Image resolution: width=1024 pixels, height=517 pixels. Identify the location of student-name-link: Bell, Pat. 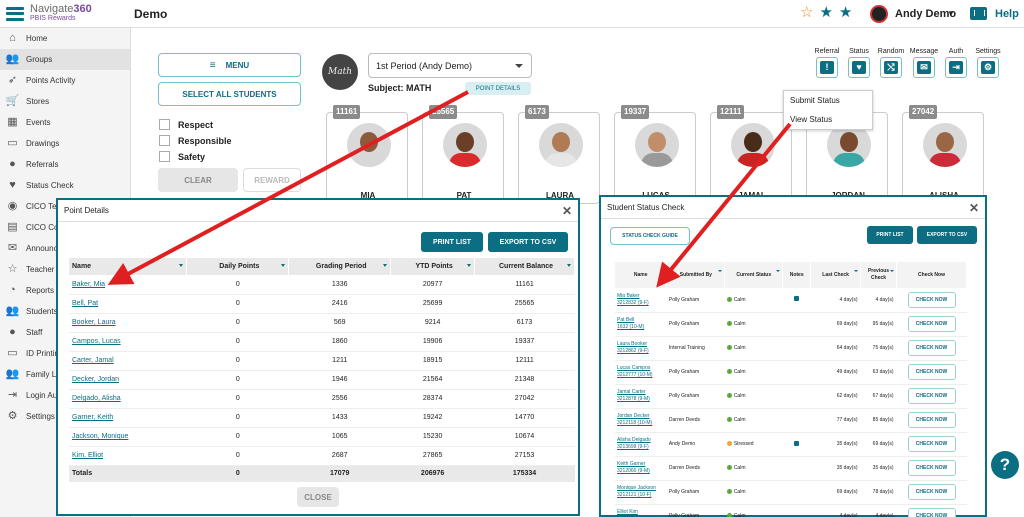
(83, 303).